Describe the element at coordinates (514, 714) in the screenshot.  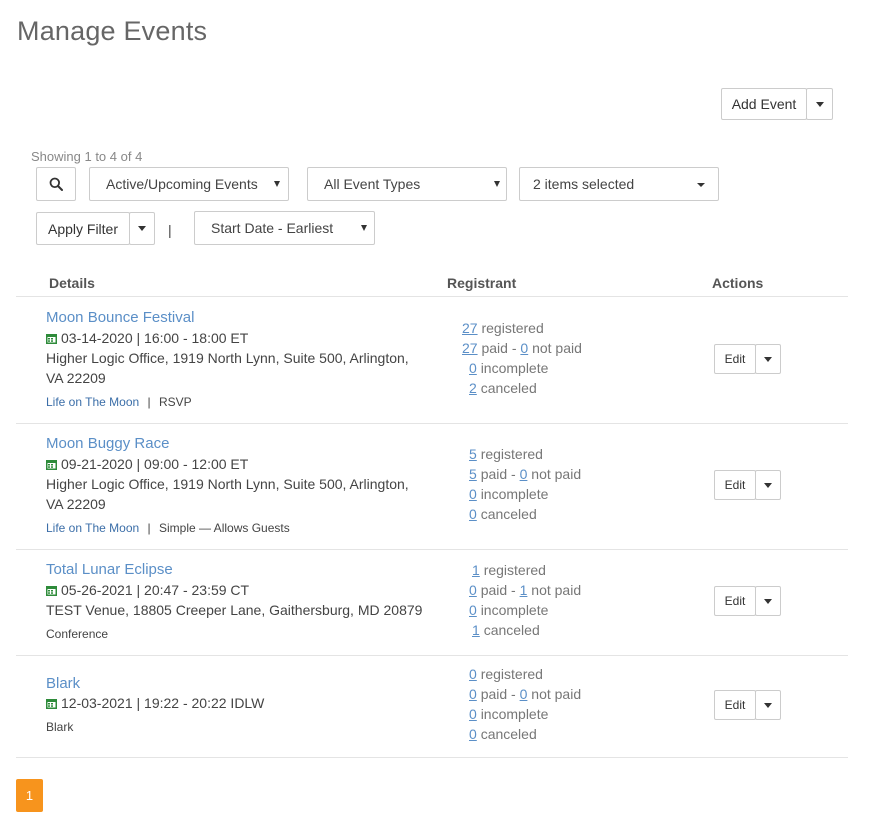
I see `incomplete-label: incomplete` at that location.